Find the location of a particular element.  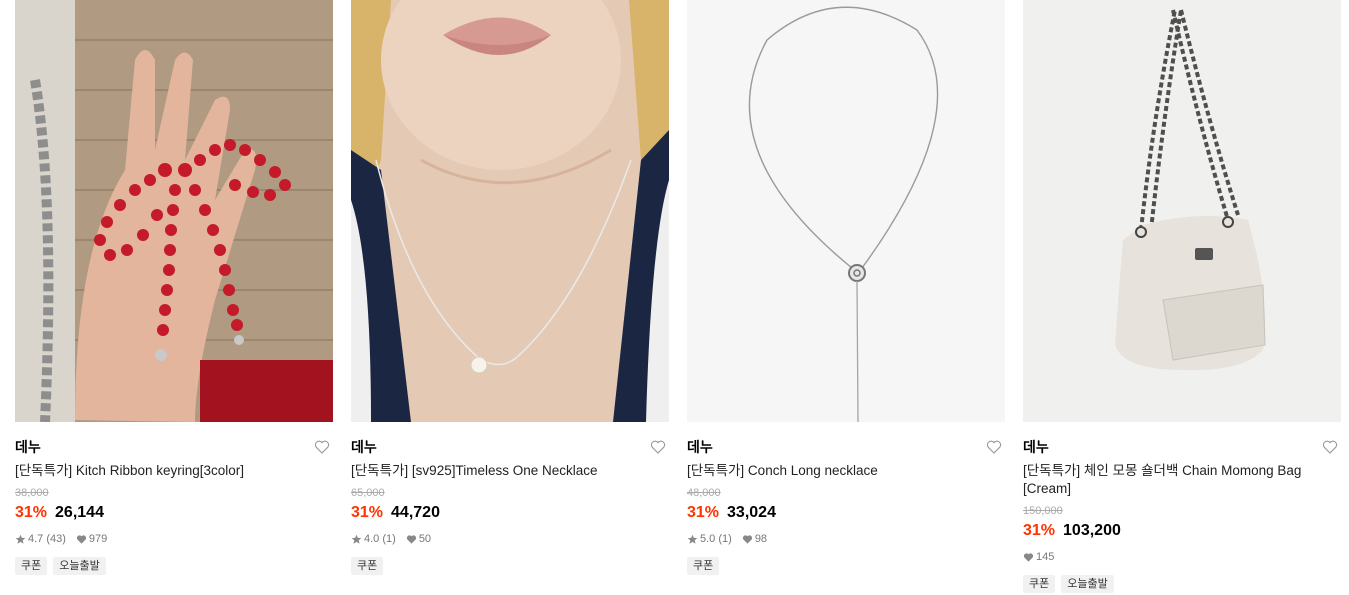

original-price: 48,000 is located at coordinates (704, 493).